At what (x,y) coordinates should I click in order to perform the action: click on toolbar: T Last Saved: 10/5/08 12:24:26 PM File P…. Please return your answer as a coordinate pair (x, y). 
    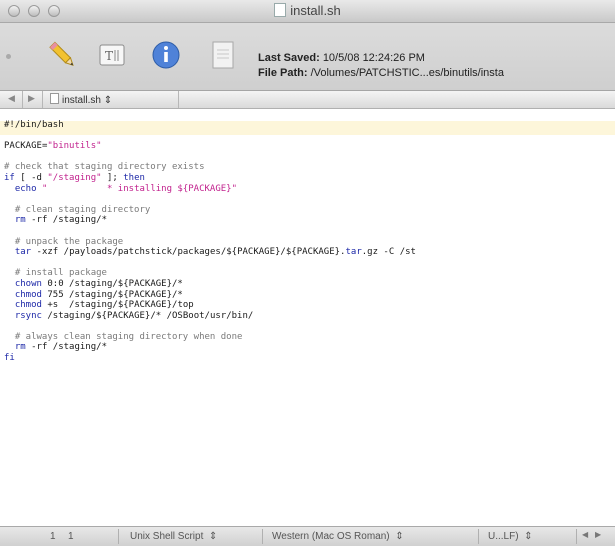
    Looking at the image, I should click on (307, 57).